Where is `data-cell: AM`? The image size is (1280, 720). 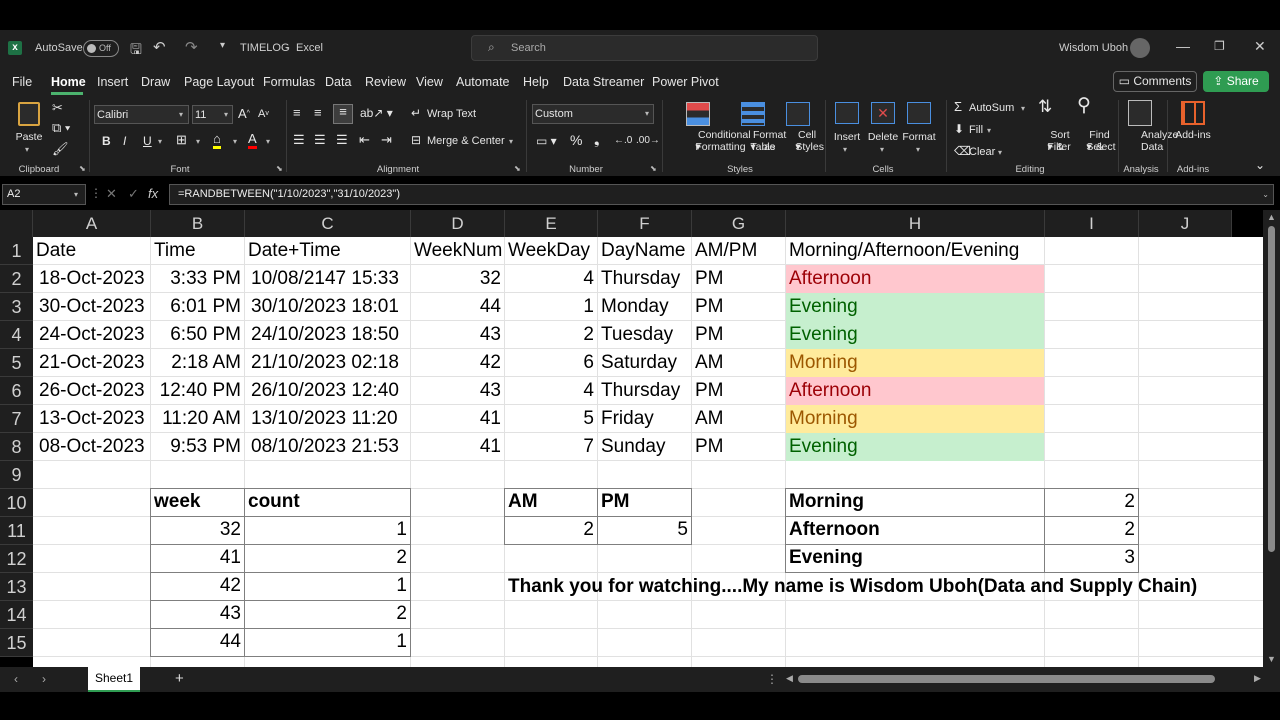 data-cell: AM is located at coordinates (738, 419).